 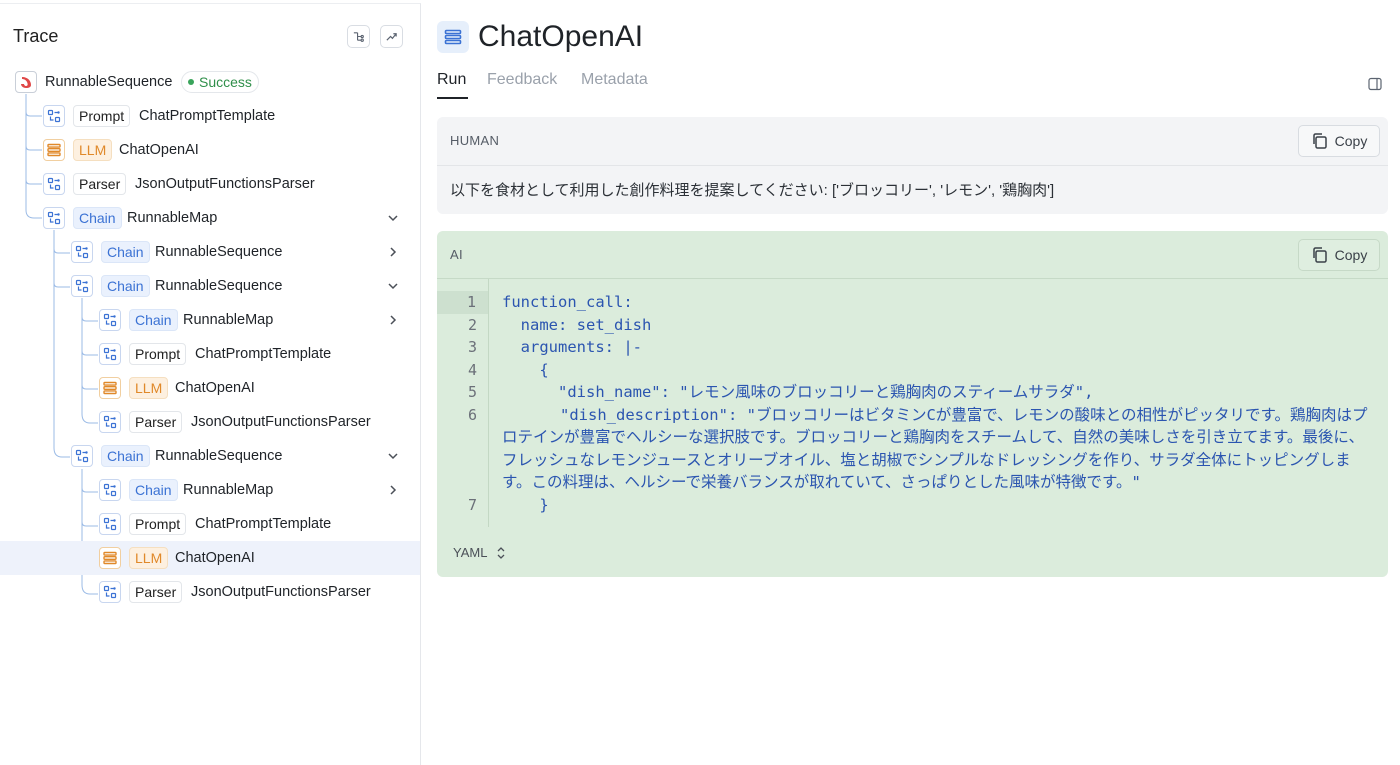 I want to click on sidebar-toggle-icon, so click(x=1375, y=84).